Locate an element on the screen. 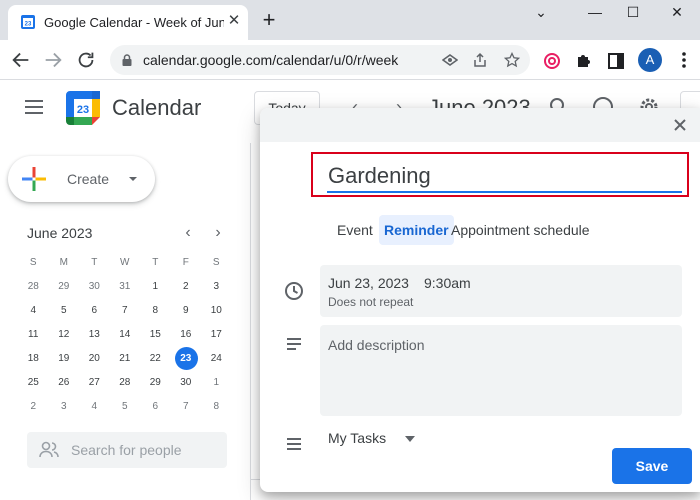 This screenshot has width=700, height=500. people-icon is located at coordinates (49, 449).